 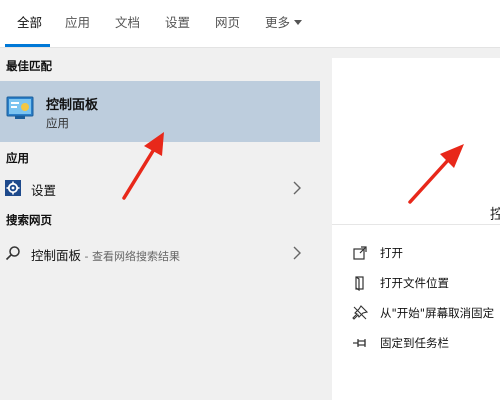 I want to click on action-open-file-location-label: 打开文件位置, so click(x=414, y=283).